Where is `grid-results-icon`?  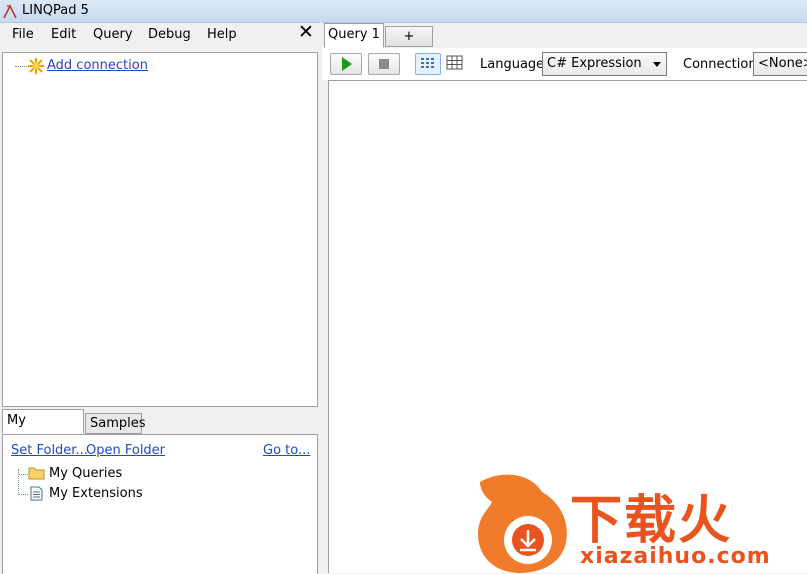
grid-results-icon is located at coordinates (454, 62).